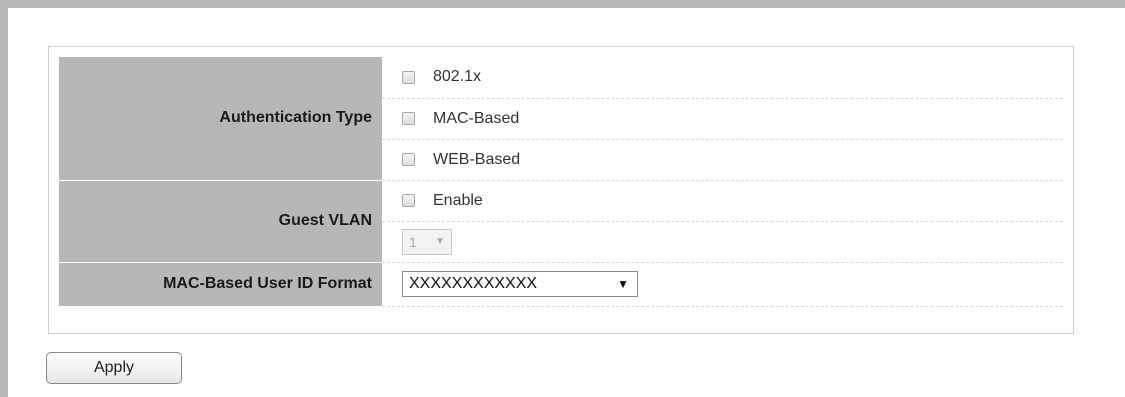 The height and width of the screenshot is (397, 1125). Describe the element at coordinates (220, 221) in the screenshot. I see `guest-vlan-label: Guest VLAN` at that location.